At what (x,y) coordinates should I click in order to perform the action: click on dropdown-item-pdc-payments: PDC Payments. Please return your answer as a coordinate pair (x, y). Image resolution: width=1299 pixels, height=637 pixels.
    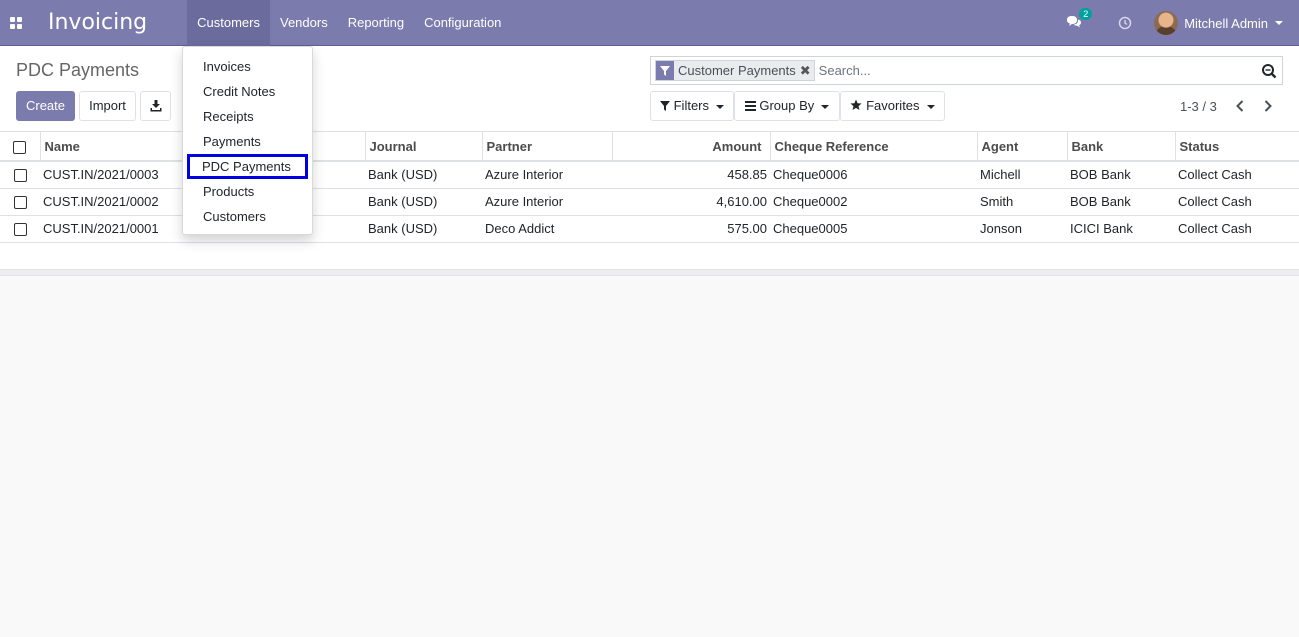
    Looking at the image, I should click on (247, 166).